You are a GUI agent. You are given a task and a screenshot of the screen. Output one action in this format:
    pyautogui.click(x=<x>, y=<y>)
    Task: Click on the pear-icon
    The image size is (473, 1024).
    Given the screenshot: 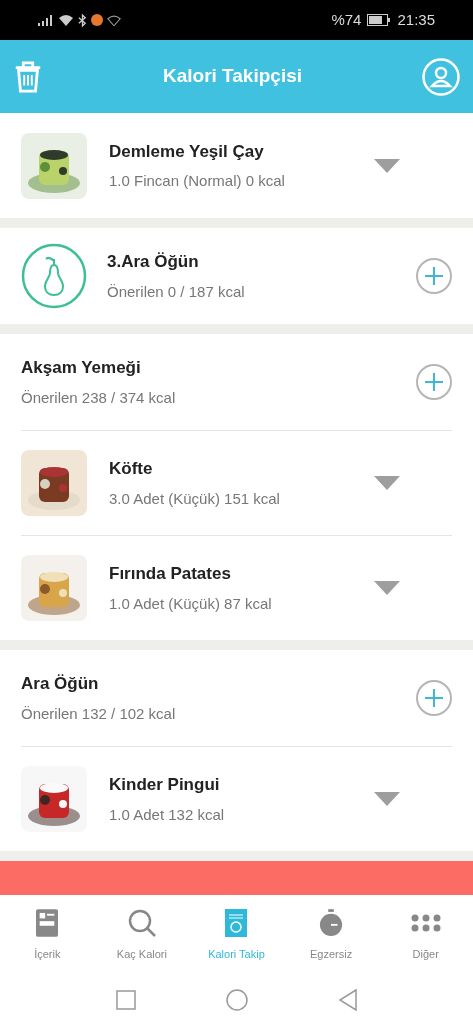 What is the action you would take?
    pyautogui.click(x=54, y=276)
    